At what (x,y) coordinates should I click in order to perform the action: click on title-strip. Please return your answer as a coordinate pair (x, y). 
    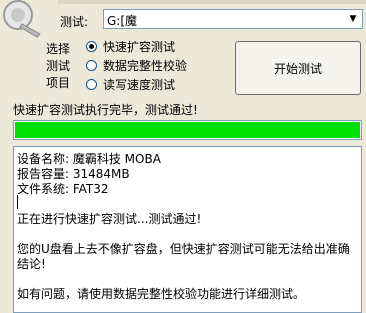
    Looking at the image, I should click on (212, 2).